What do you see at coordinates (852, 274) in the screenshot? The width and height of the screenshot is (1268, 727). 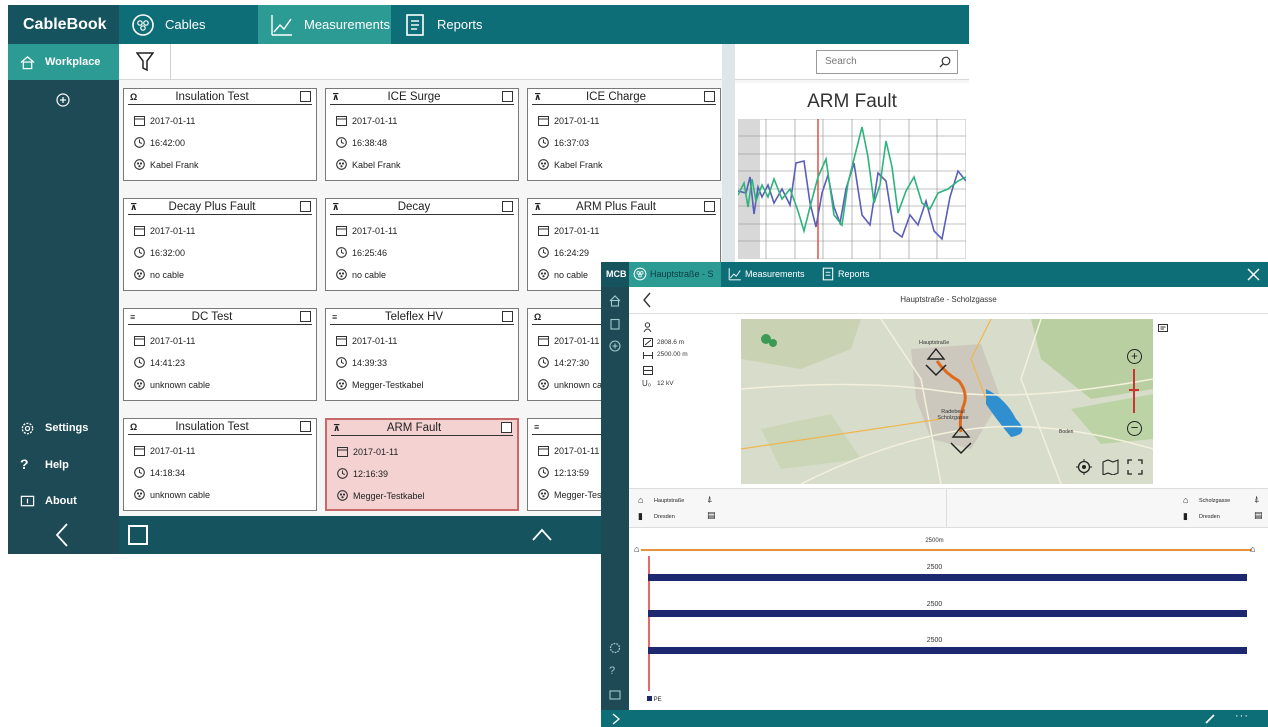 I see `tab-front-reports: Reports` at bounding box center [852, 274].